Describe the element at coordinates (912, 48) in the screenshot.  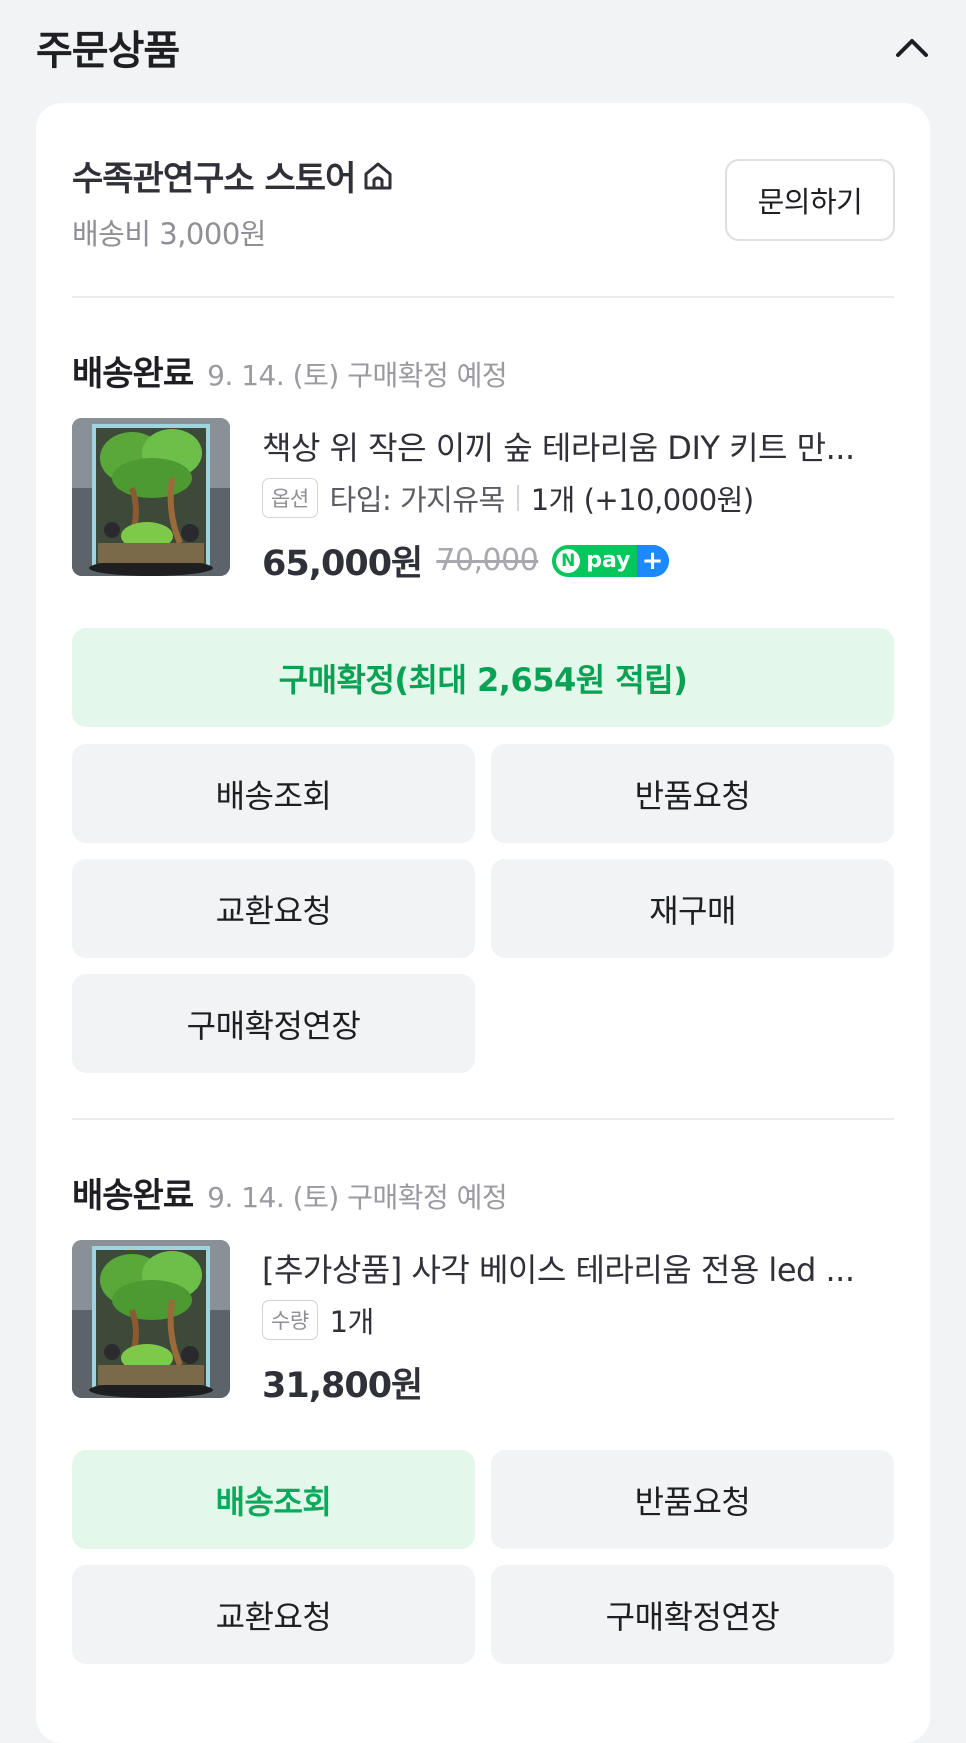
I see `chevron-up-icon` at that location.